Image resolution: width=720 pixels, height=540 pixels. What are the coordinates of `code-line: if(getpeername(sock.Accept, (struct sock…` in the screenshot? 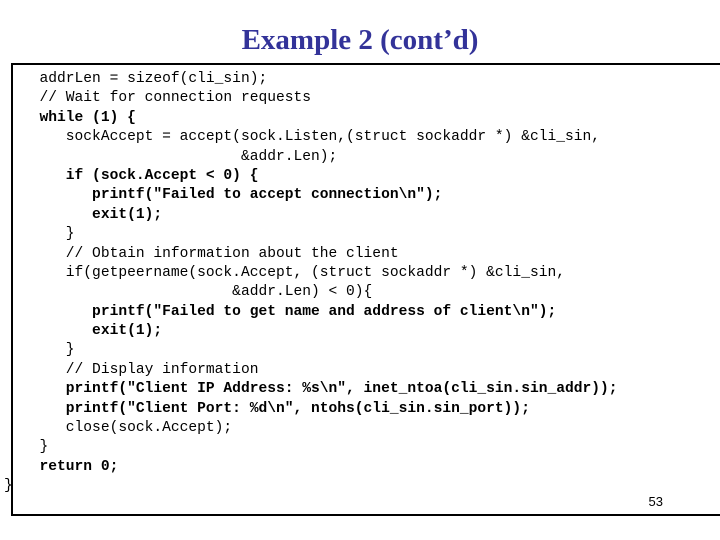 It's located at (293, 272).